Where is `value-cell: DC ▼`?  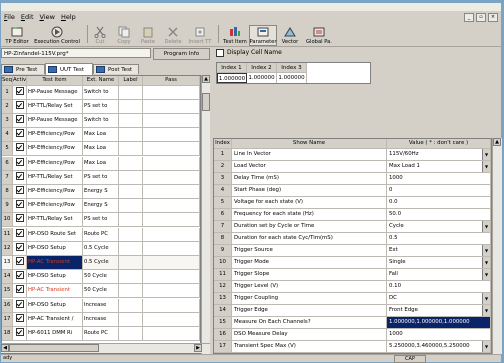
value-cell: DC ▼ is located at coordinates (439, 298).